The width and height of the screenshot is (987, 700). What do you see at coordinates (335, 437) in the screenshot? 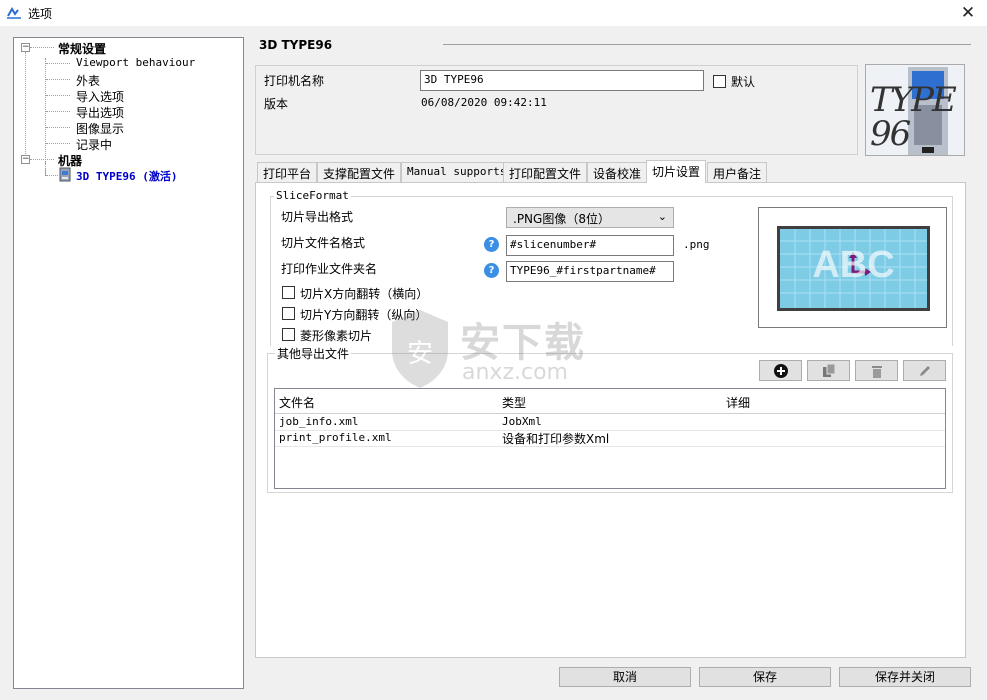
I see `table-cell-filename: print_profile.xml` at bounding box center [335, 437].